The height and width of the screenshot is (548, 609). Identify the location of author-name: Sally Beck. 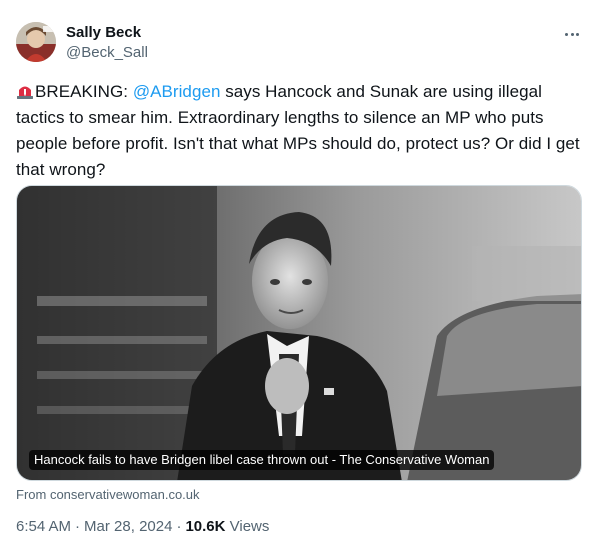
(103, 32).